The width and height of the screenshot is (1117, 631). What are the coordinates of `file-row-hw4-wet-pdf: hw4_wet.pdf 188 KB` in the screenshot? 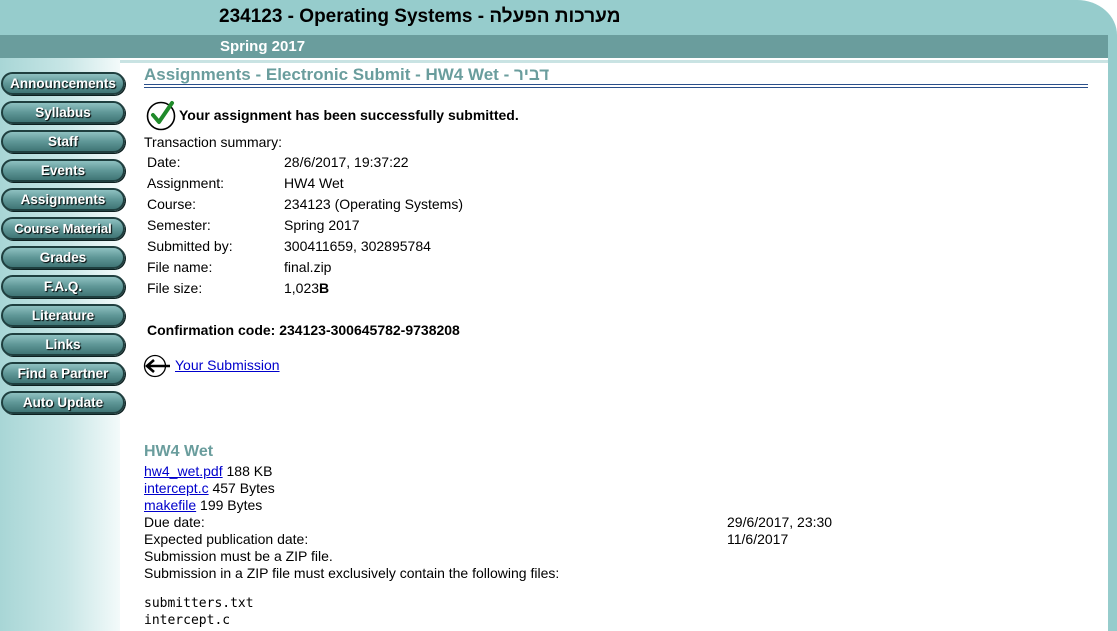 It's located at (208, 471).